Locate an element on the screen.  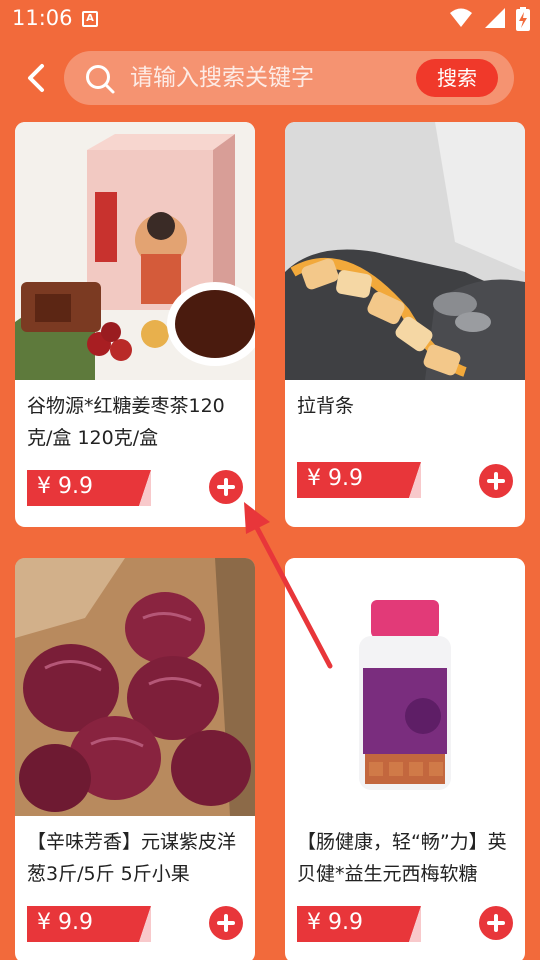
back-button is located at coordinates (37, 78).